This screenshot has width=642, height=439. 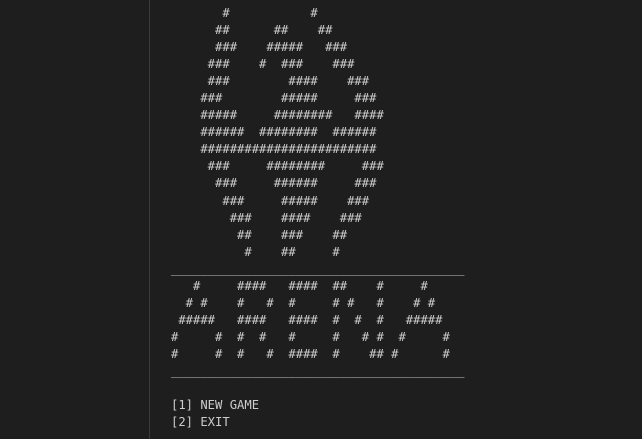 I want to click on ascii-art-line: ###### ######## ######, so click(x=274, y=132).